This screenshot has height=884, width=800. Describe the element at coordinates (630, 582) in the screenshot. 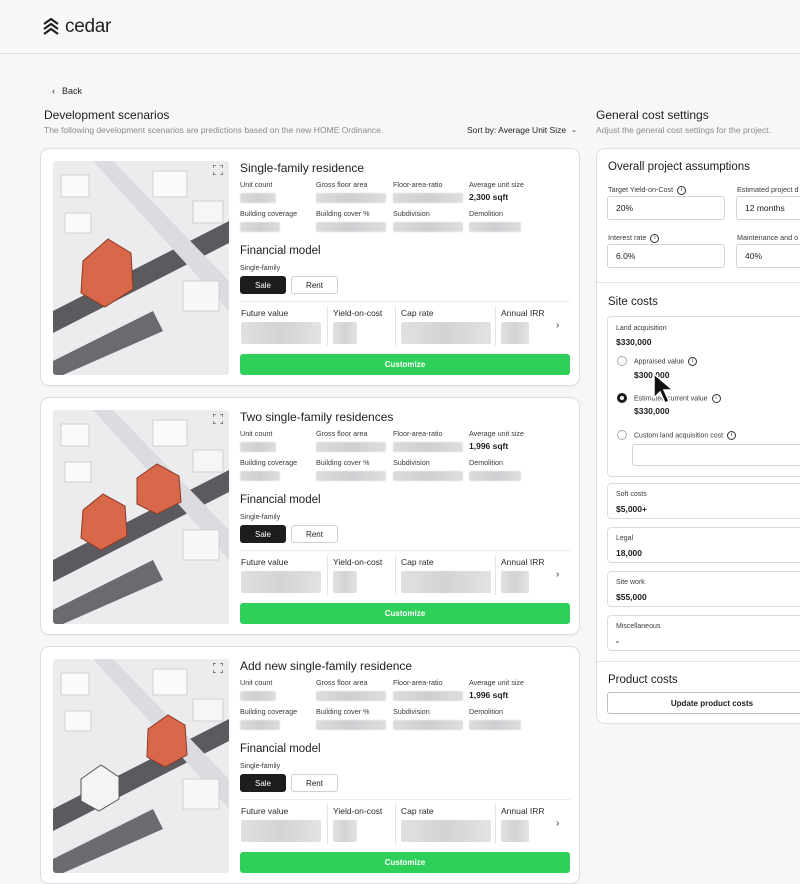

I see `sitework-label: Site work` at that location.